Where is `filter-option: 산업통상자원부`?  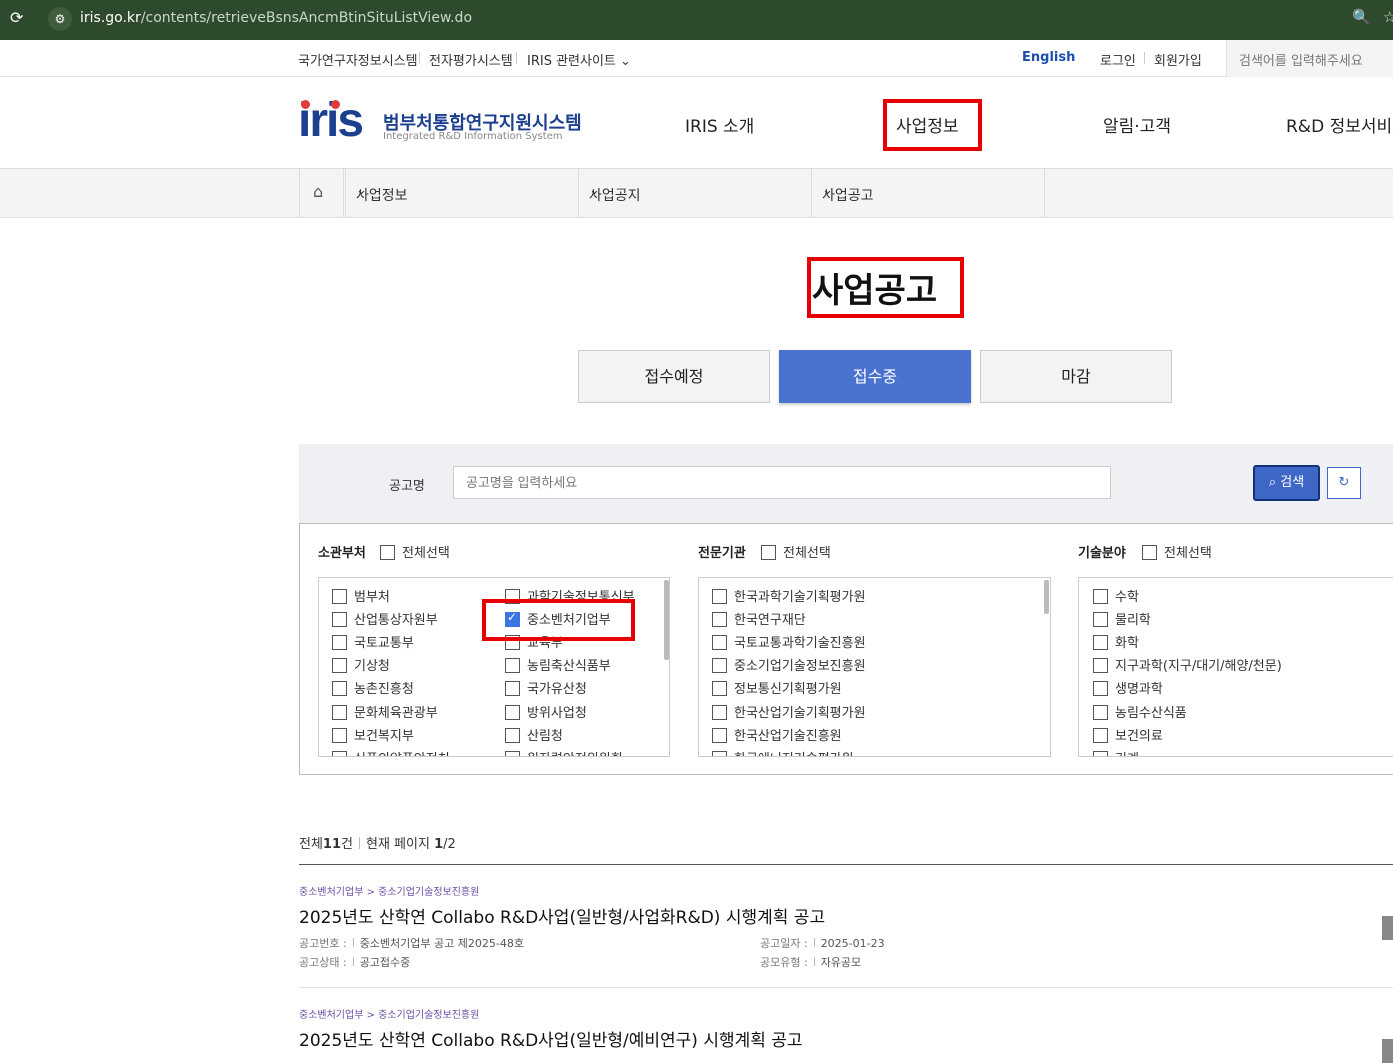
filter-option: 산업통상자원부 is located at coordinates (385, 618).